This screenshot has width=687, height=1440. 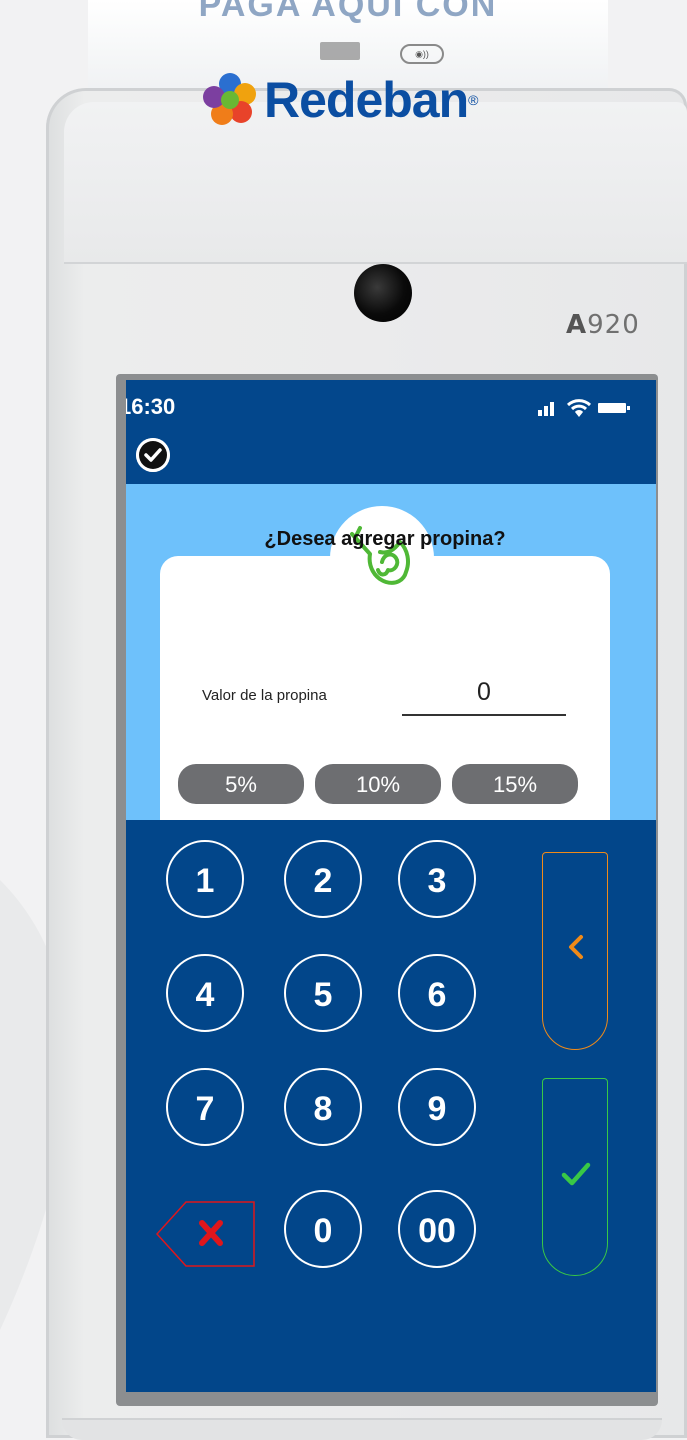 What do you see at coordinates (576, 947) in the screenshot?
I see `chevron-left-icon` at bounding box center [576, 947].